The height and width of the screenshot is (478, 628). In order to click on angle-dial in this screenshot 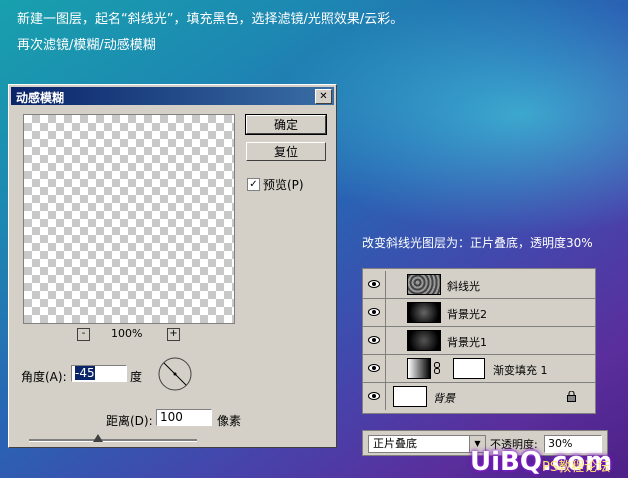, I will do `click(175, 374)`.